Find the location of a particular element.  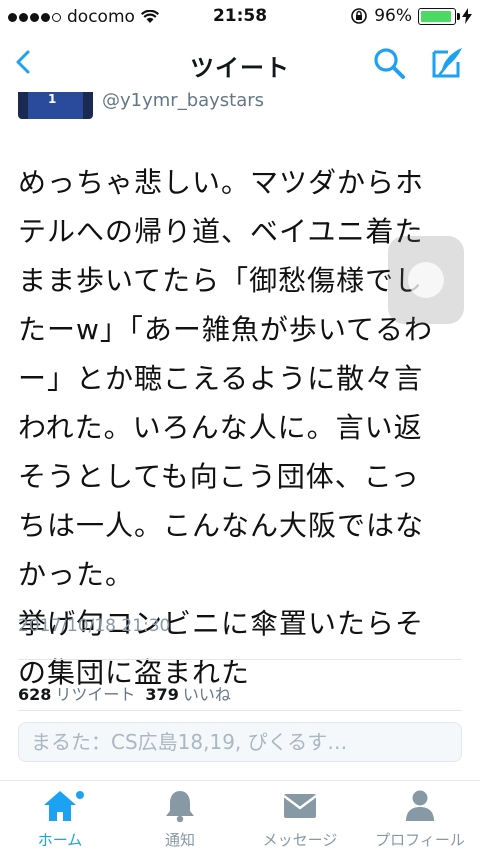

retweet-label: リツイート is located at coordinates (95, 694).